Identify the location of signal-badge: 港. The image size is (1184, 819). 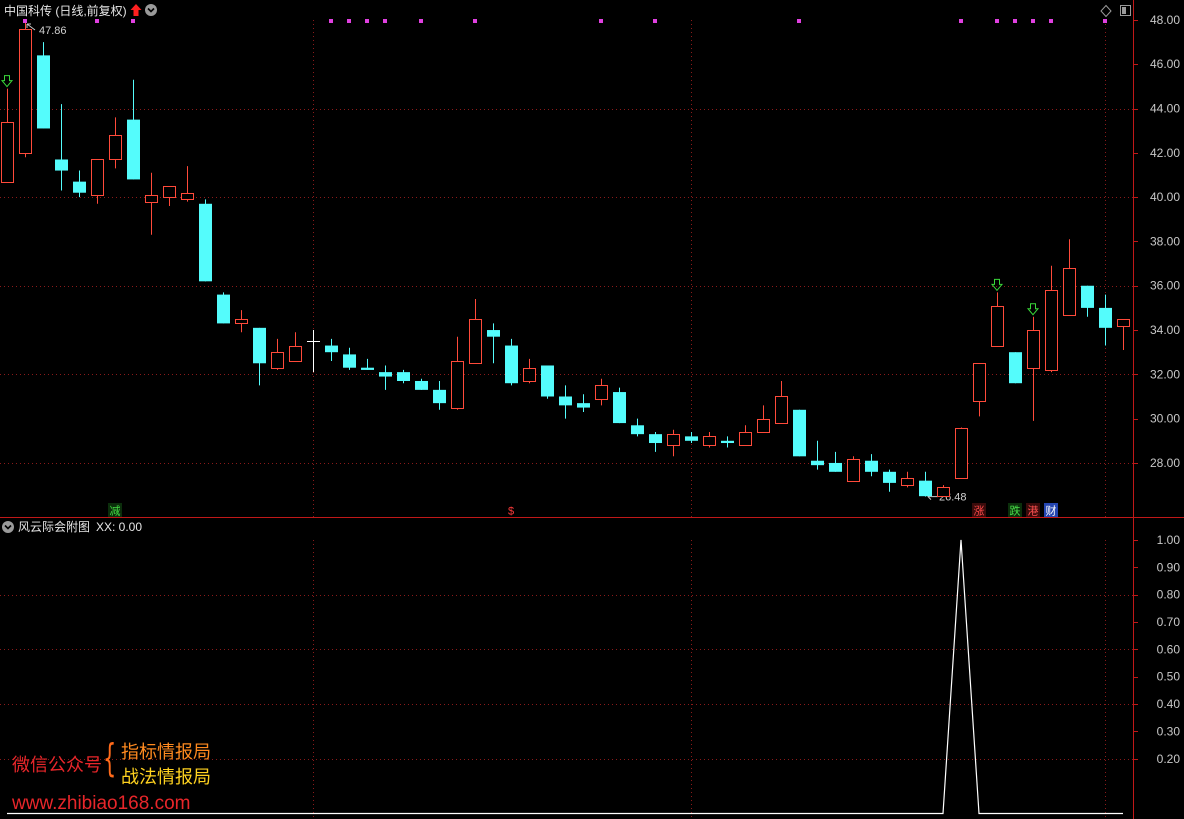
(1033, 510).